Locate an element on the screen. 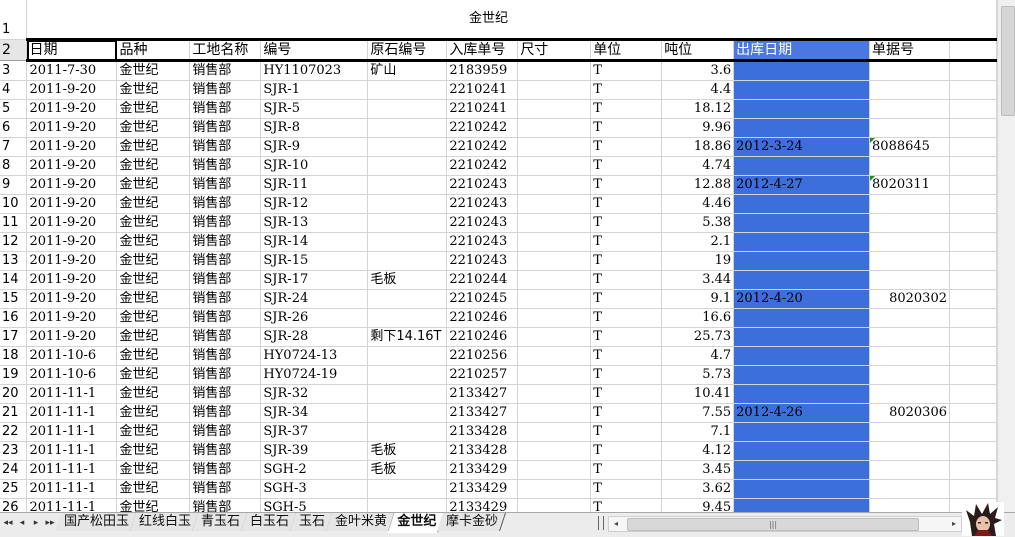 The width and height of the screenshot is (1015, 537). grid-cell: 2210241 is located at coordinates (482, 109).